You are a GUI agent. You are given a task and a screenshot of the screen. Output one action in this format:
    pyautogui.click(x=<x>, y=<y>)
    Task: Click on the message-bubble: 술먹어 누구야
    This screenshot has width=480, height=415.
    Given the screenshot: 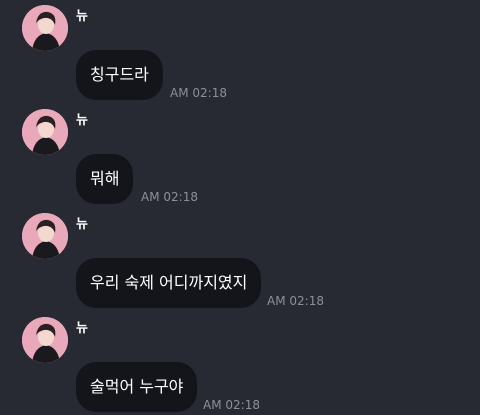 What is the action you would take?
    pyautogui.click(x=137, y=387)
    